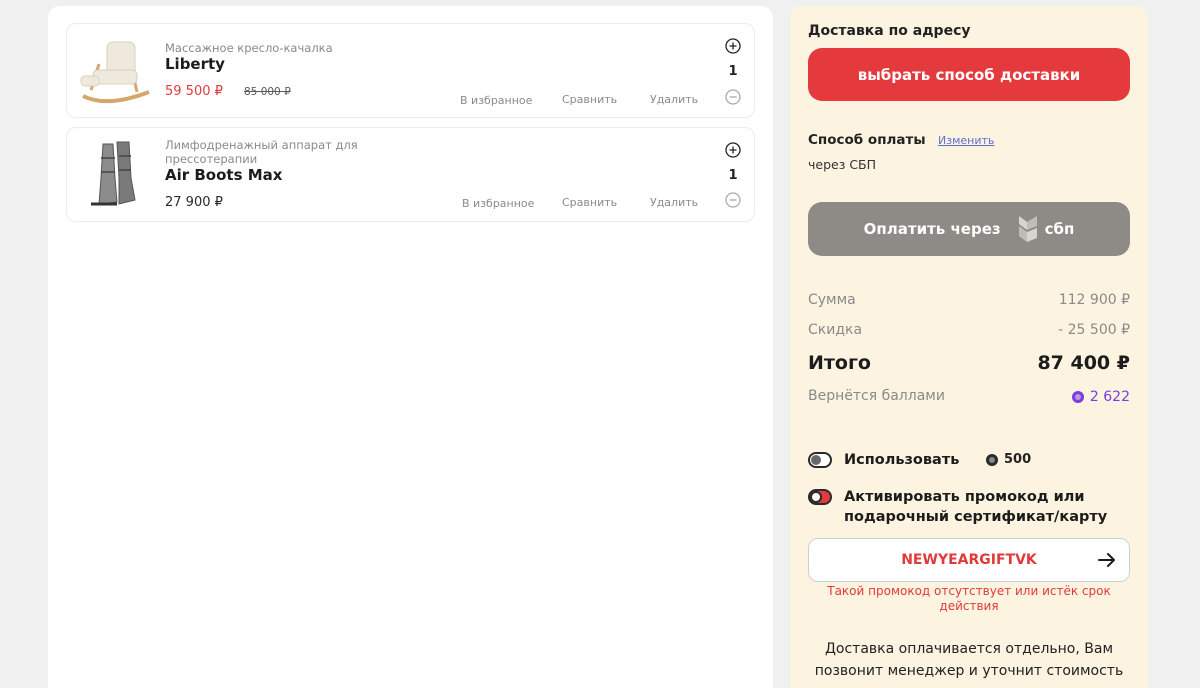 The width and height of the screenshot is (1200, 688). What do you see at coordinates (195, 64) in the screenshot?
I see `product-name: Liberty` at bounding box center [195, 64].